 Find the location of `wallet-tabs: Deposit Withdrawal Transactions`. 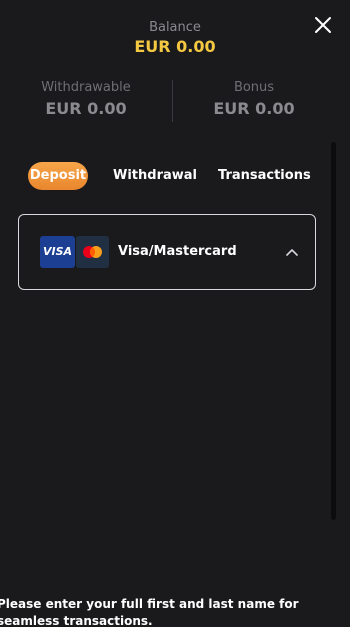

wallet-tabs: Deposit Withdrawal Transactions is located at coordinates (165, 176).